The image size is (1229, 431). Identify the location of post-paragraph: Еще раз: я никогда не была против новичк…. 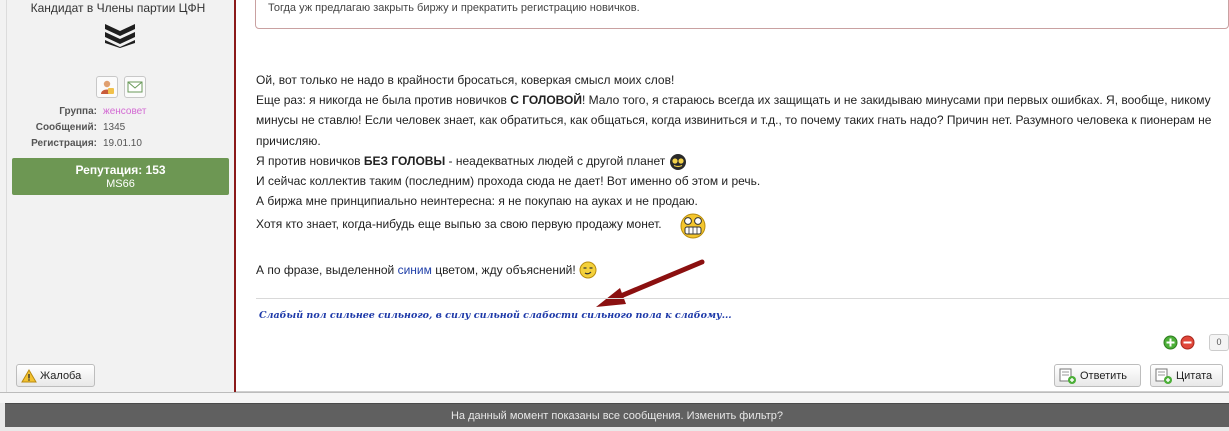
(736, 120).